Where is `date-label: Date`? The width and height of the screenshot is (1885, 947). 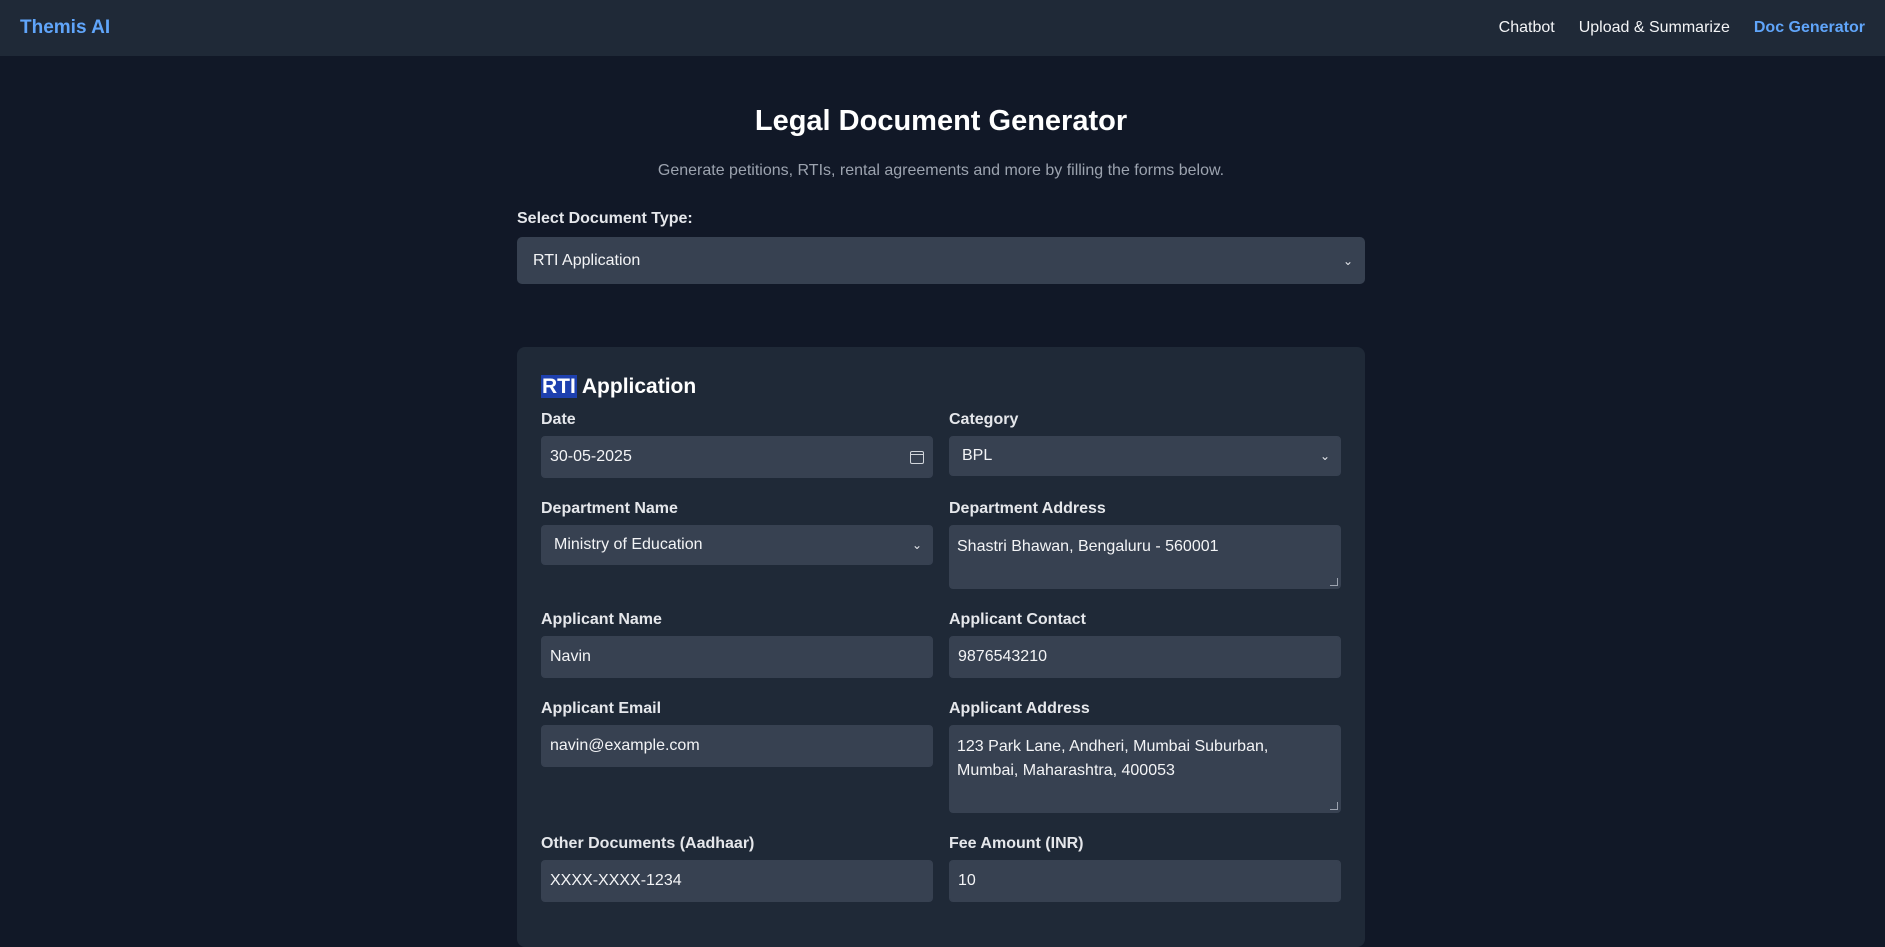 date-label: Date is located at coordinates (558, 419).